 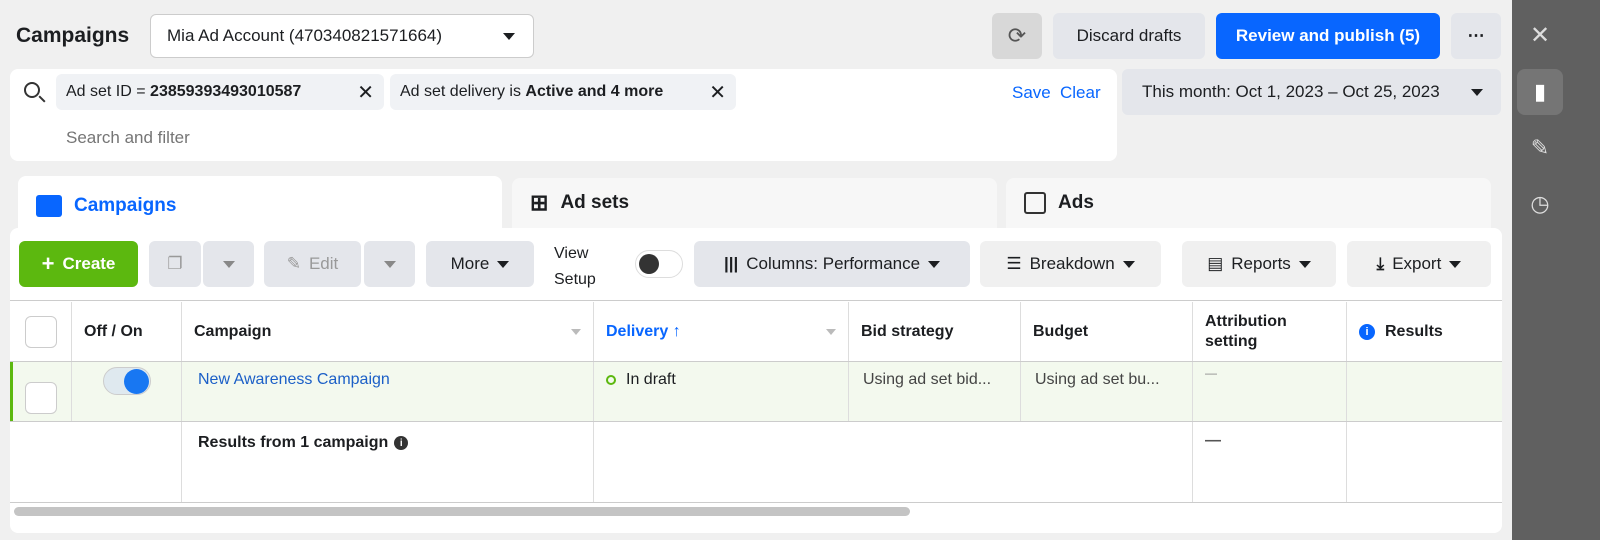 I want to click on filter-chip-adset-id: Ad set ID = 23859393493010587 ✕, so click(x=220, y=92).